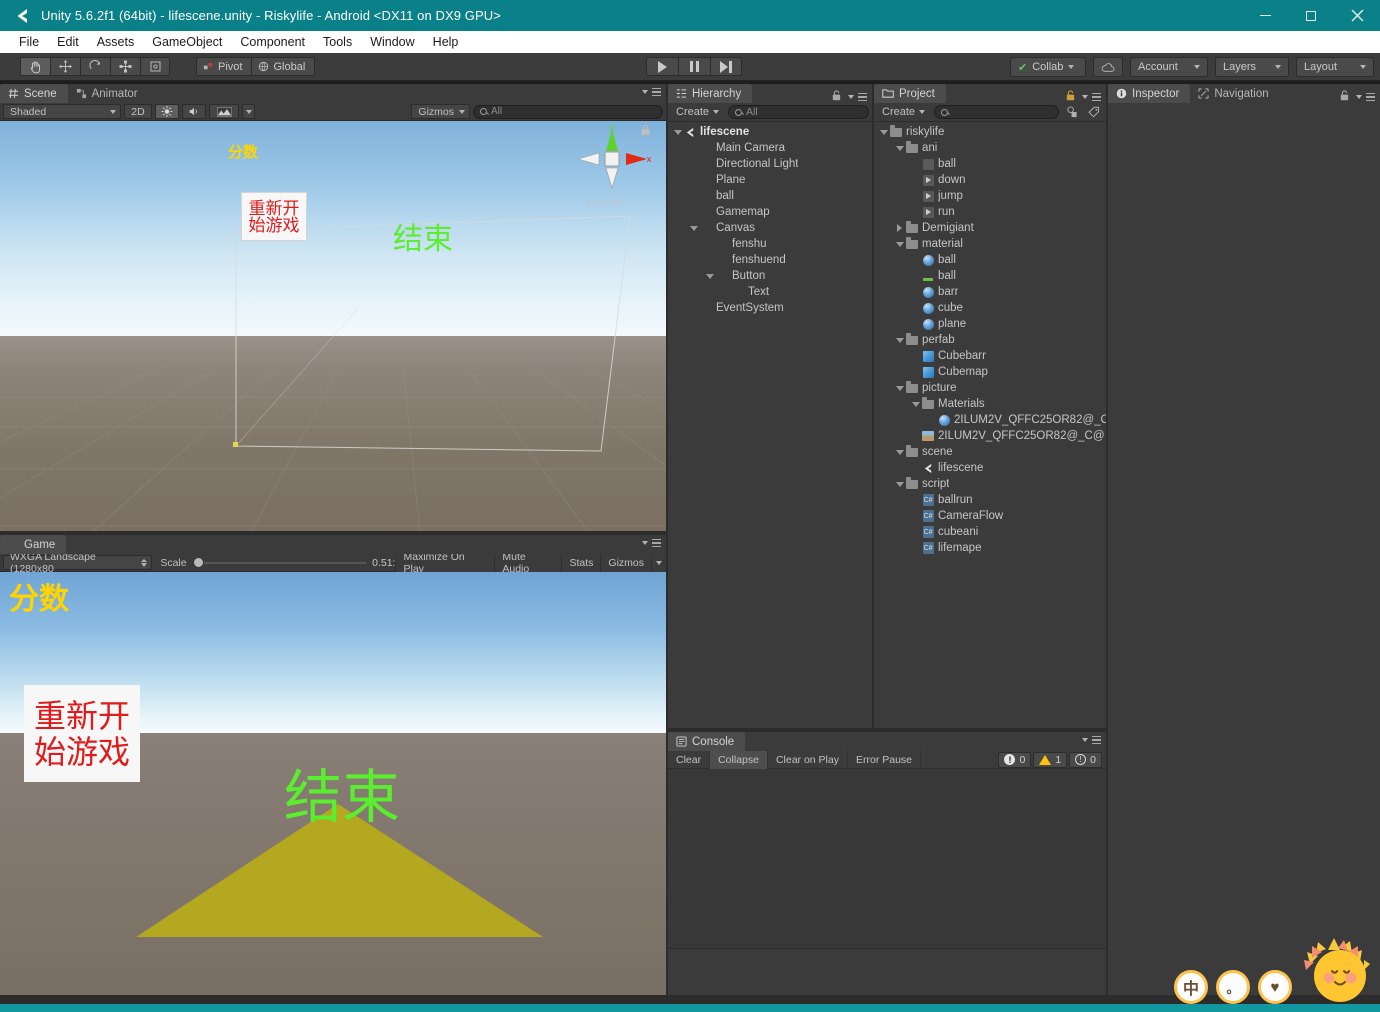 Image resolution: width=1380 pixels, height=1012 pixels. What do you see at coordinates (95, 66) in the screenshot?
I see `rotate-tool-button` at bounding box center [95, 66].